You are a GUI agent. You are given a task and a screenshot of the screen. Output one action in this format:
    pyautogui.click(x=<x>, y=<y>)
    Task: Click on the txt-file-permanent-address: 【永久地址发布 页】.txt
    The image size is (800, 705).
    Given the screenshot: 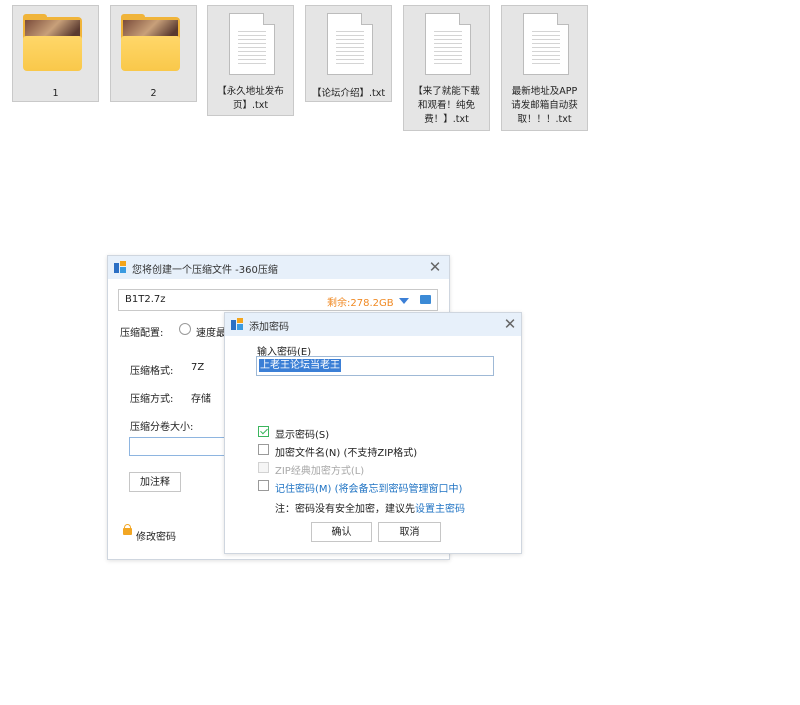 What is the action you would take?
    pyautogui.click(x=250, y=60)
    